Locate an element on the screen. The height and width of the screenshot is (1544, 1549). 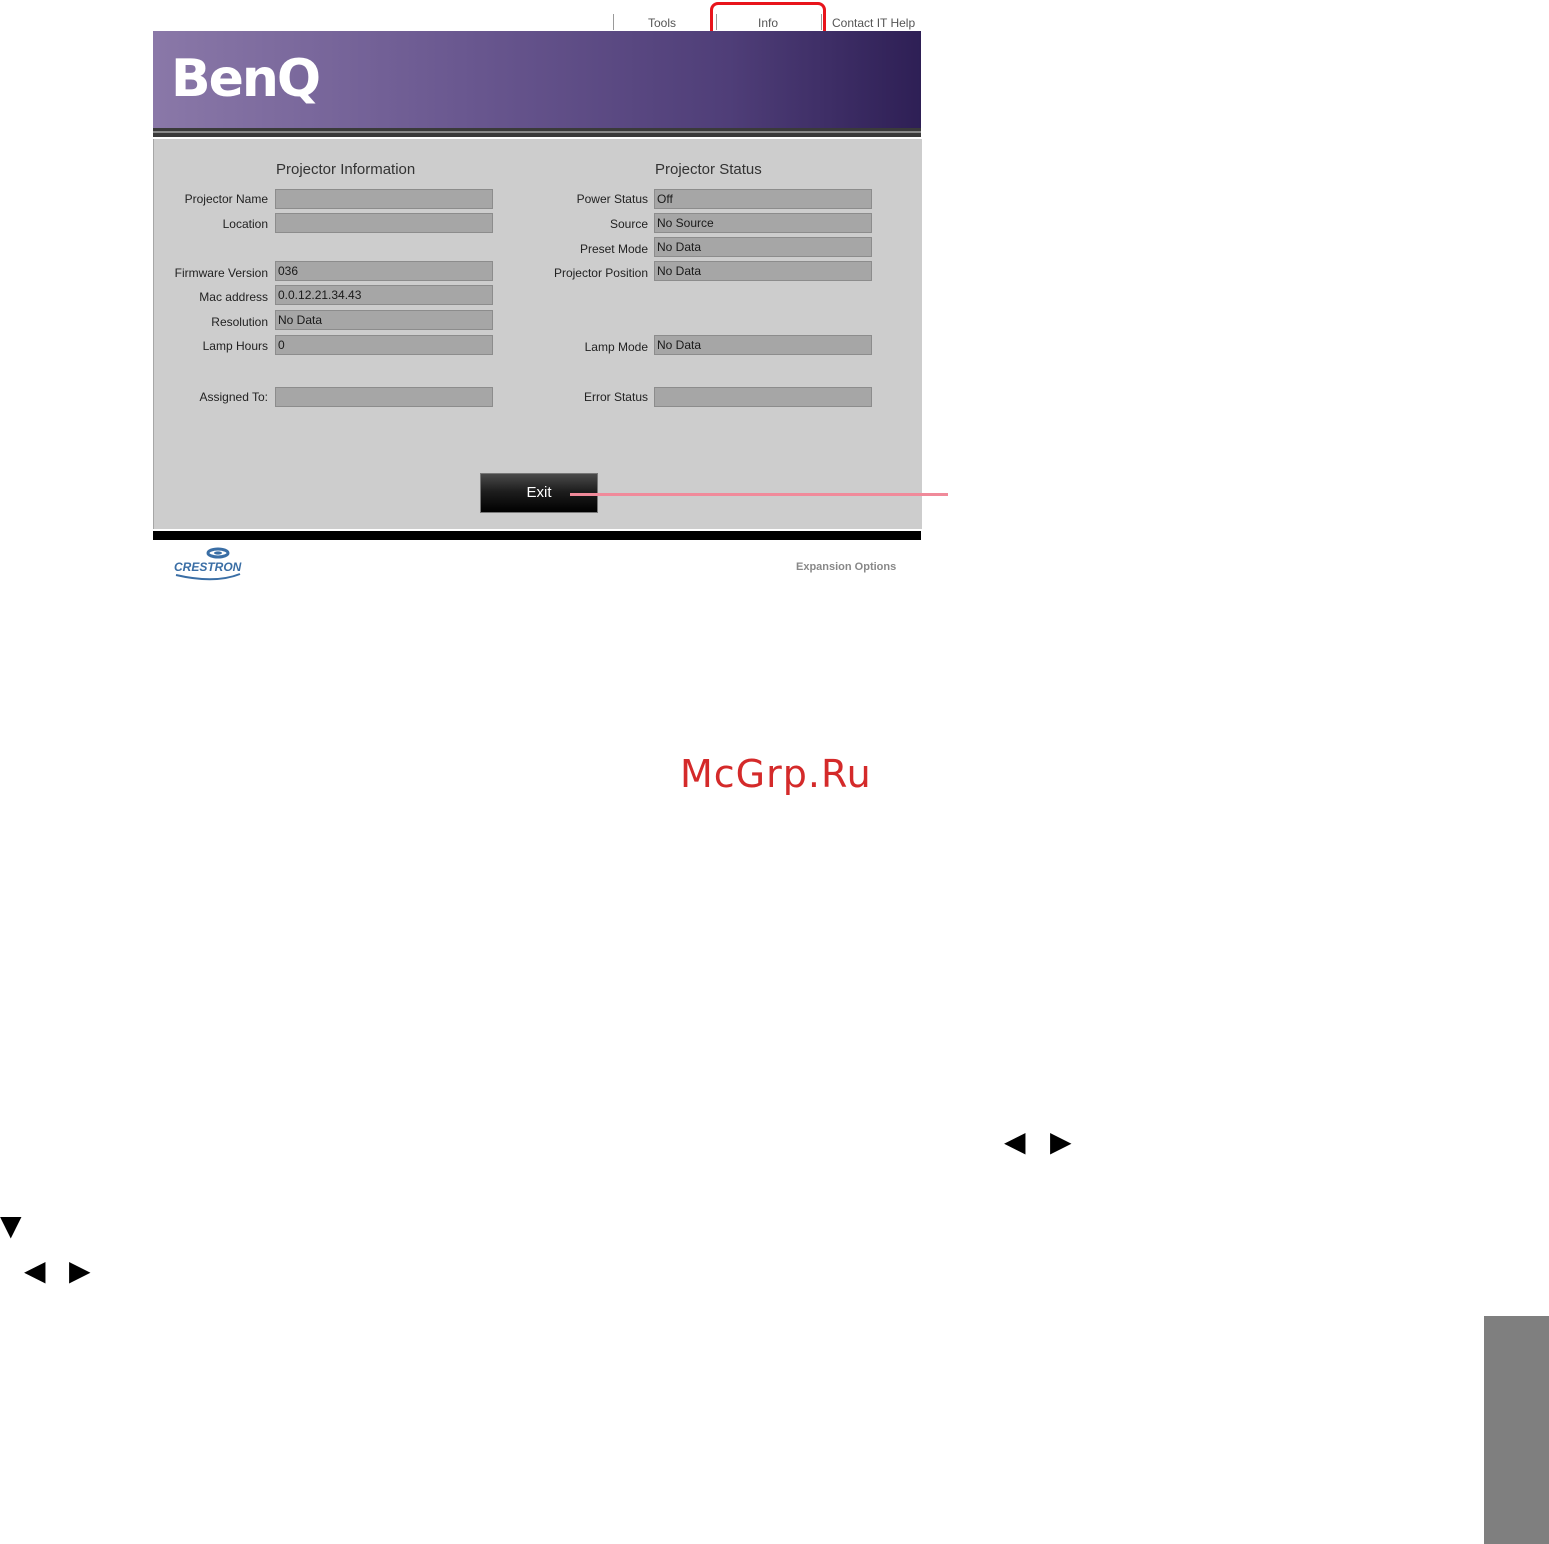
firmware-version-field: 036 is located at coordinates (384, 271).